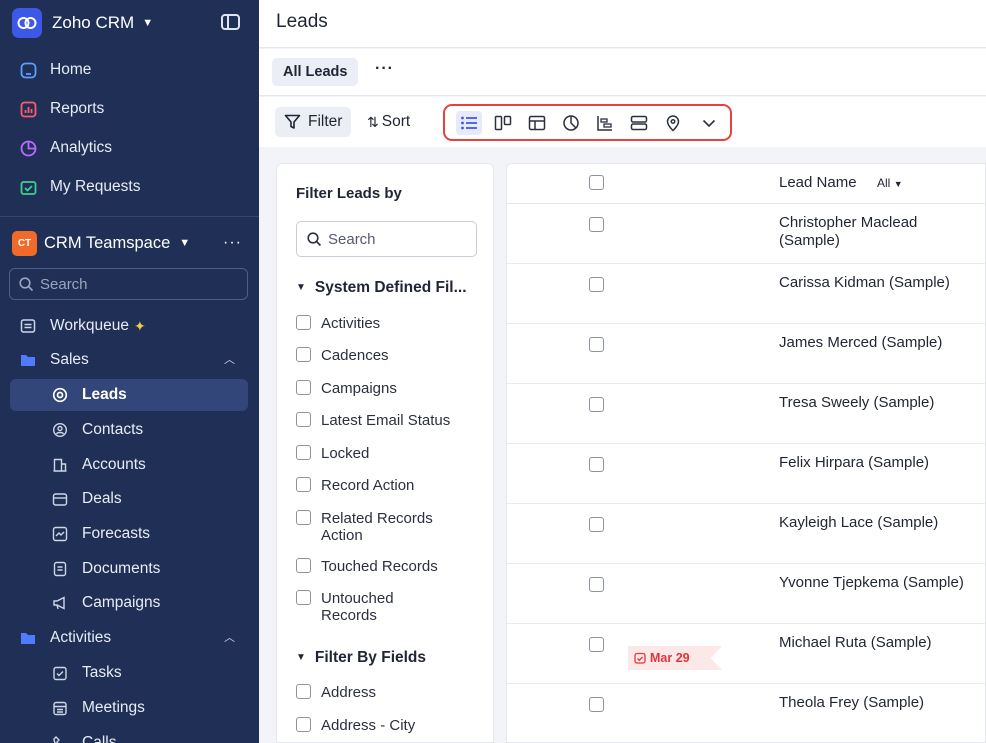 This screenshot has width=986, height=743. What do you see at coordinates (129, 70) in the screenshot?
I see `sidebar-item-home: Home` at bounding box center [129, 70].